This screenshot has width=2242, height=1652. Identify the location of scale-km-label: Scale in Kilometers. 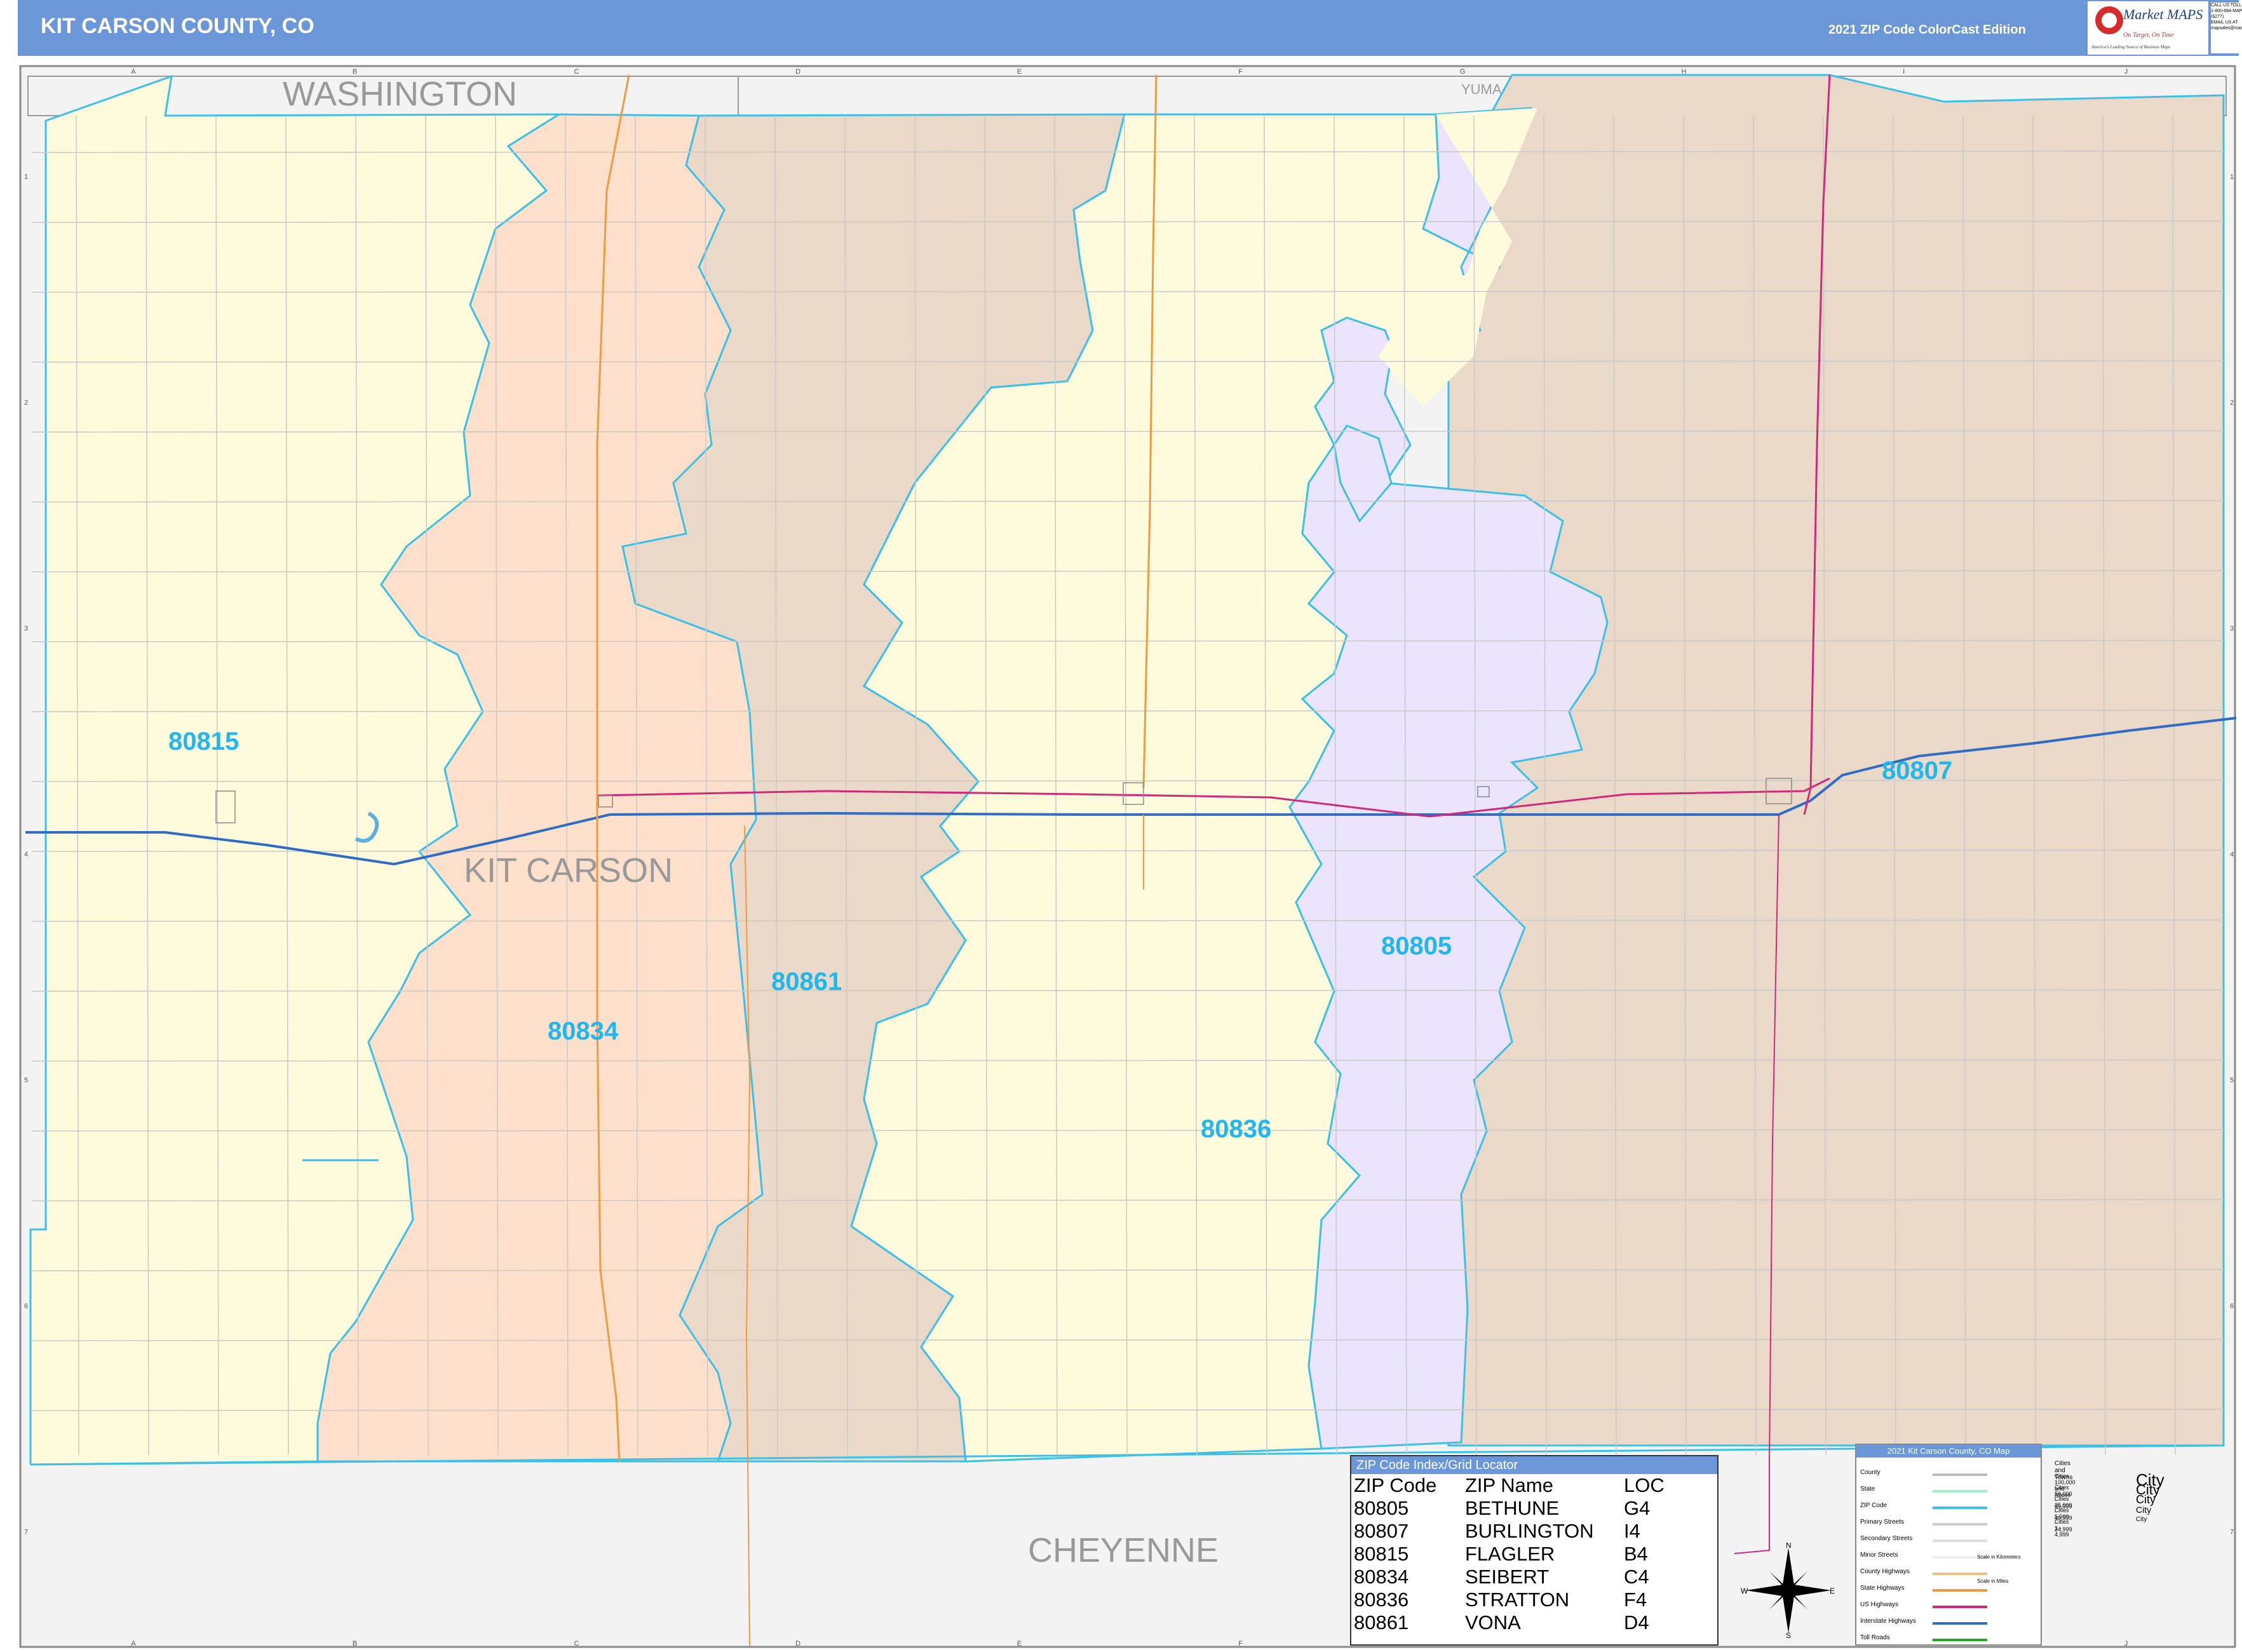
(1999, 1557).